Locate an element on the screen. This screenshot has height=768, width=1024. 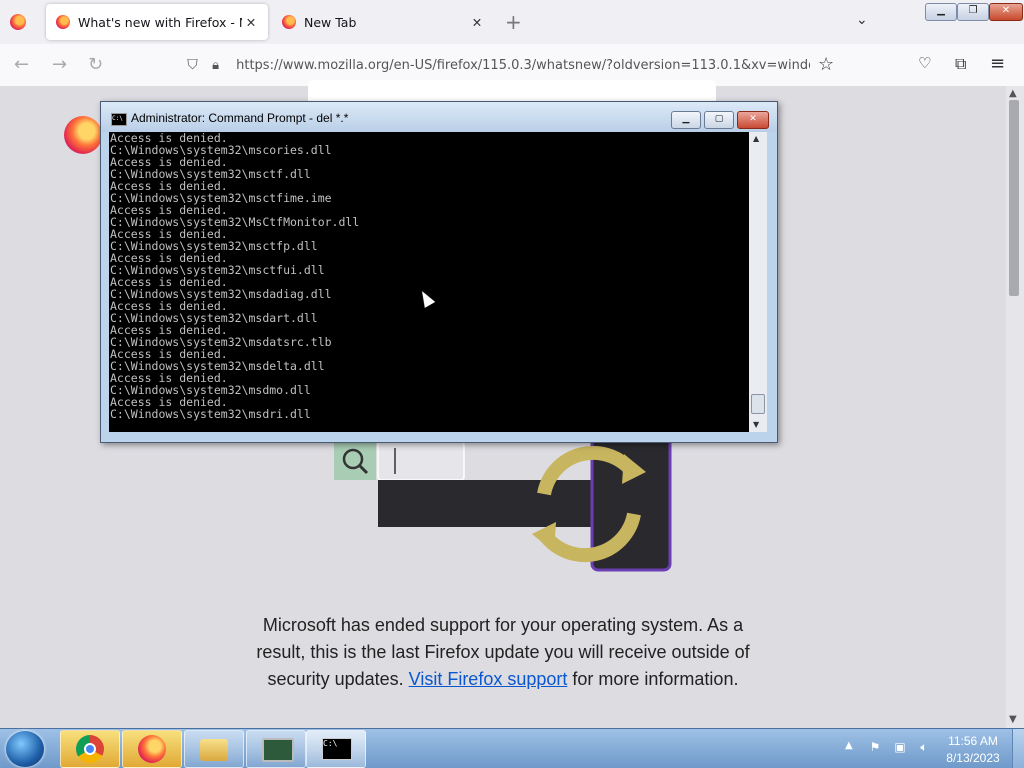
chrome-icon is located at coordinates (90, 749).